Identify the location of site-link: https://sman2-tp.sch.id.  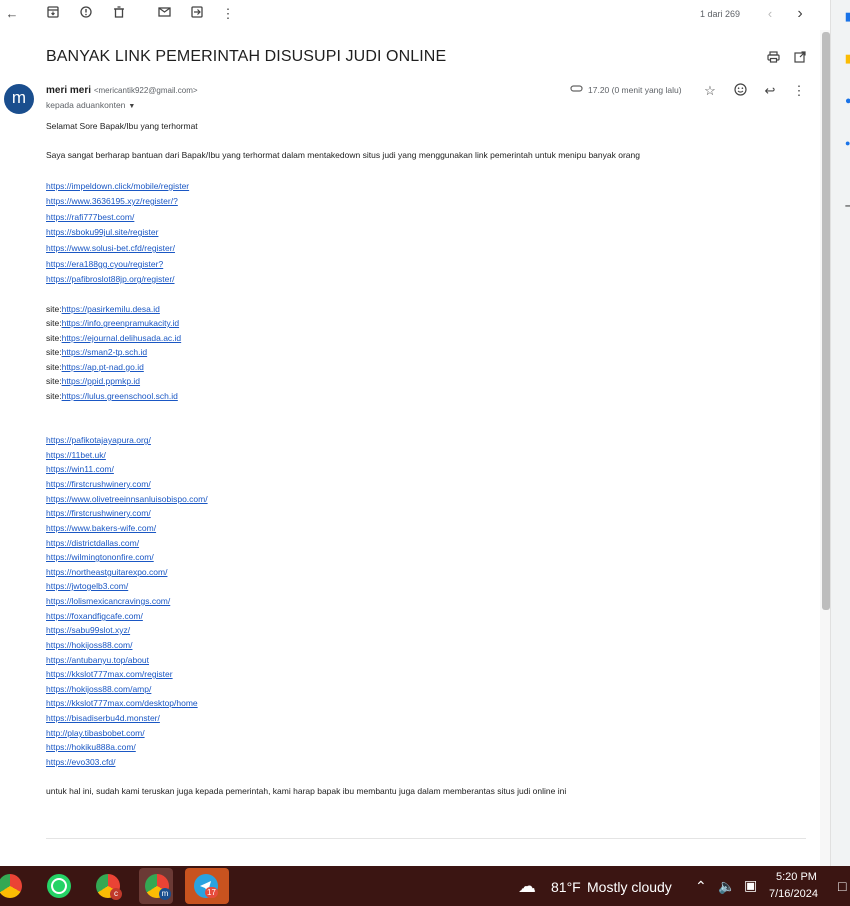
(105, 352).